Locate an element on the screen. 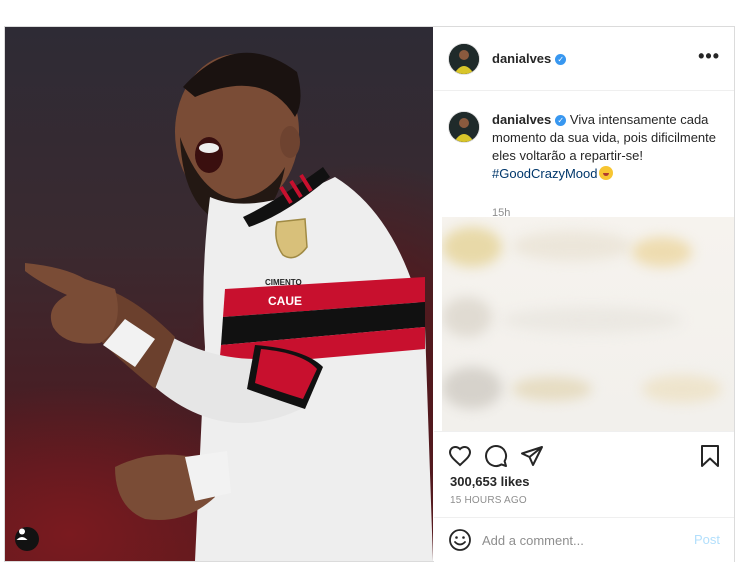 The image size is (736, 565). author-avatar is located at coordinates (464, 59).